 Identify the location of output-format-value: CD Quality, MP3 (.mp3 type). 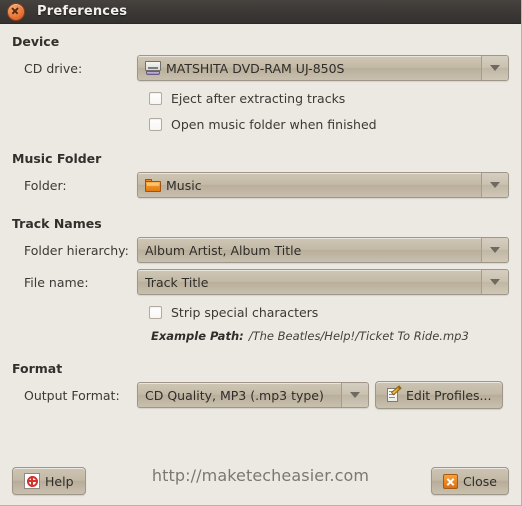
(234, 395).